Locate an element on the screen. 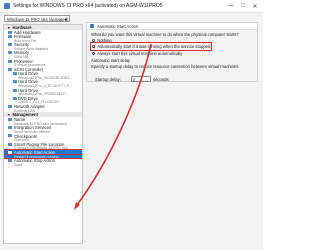 This screenshot has height=250, width=320. app-icon is located at coordinates (7, 6).